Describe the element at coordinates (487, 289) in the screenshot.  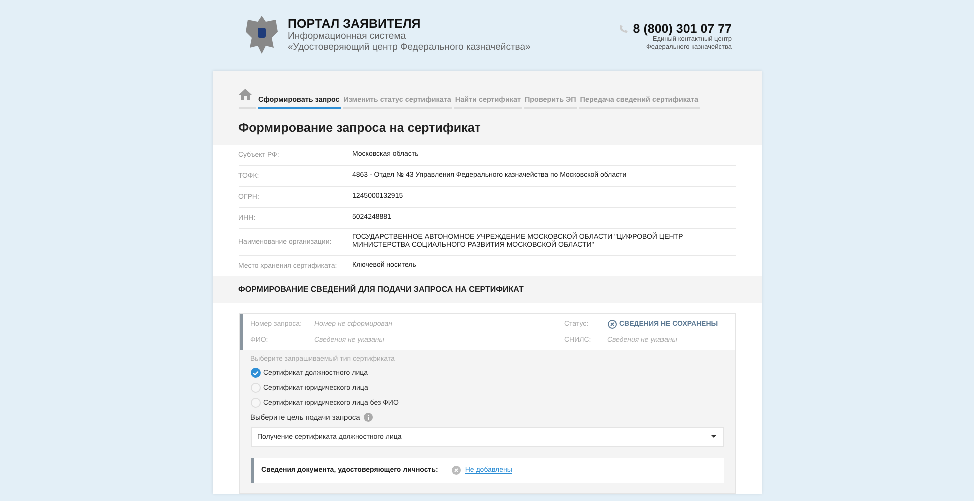
I see `section-title: ФОРМИРОВАНИЕ СВЕДЕНИЙ ДЛЯ ПОДАЧИ ЗАПРОСА НА СЕРТИФИКАТ` at that location.